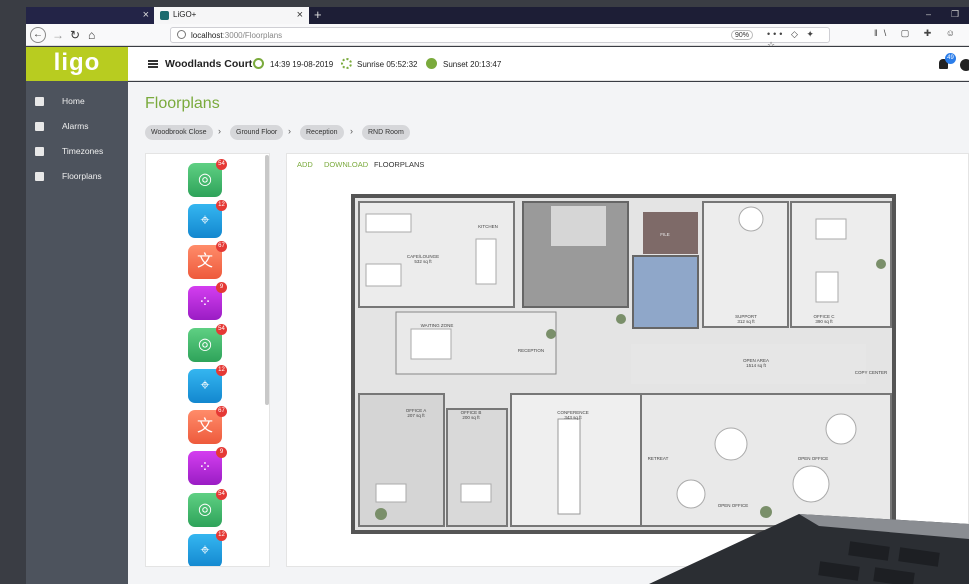  Describe the element at coordinates (231, 15) in the screenshot. I see `browser-tab-active: LiGO+ ×` at that location.